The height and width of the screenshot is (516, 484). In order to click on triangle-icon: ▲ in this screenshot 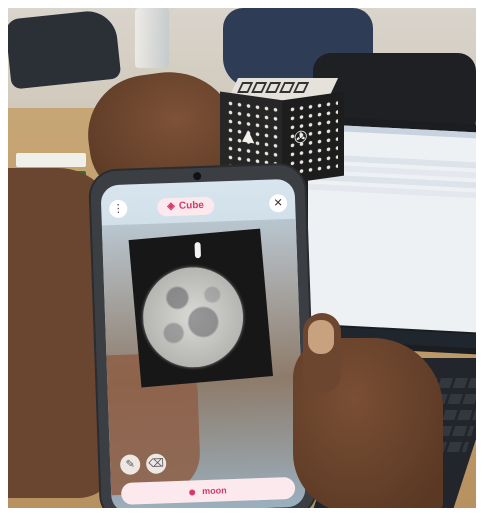, I will do `click(248, 135)`.